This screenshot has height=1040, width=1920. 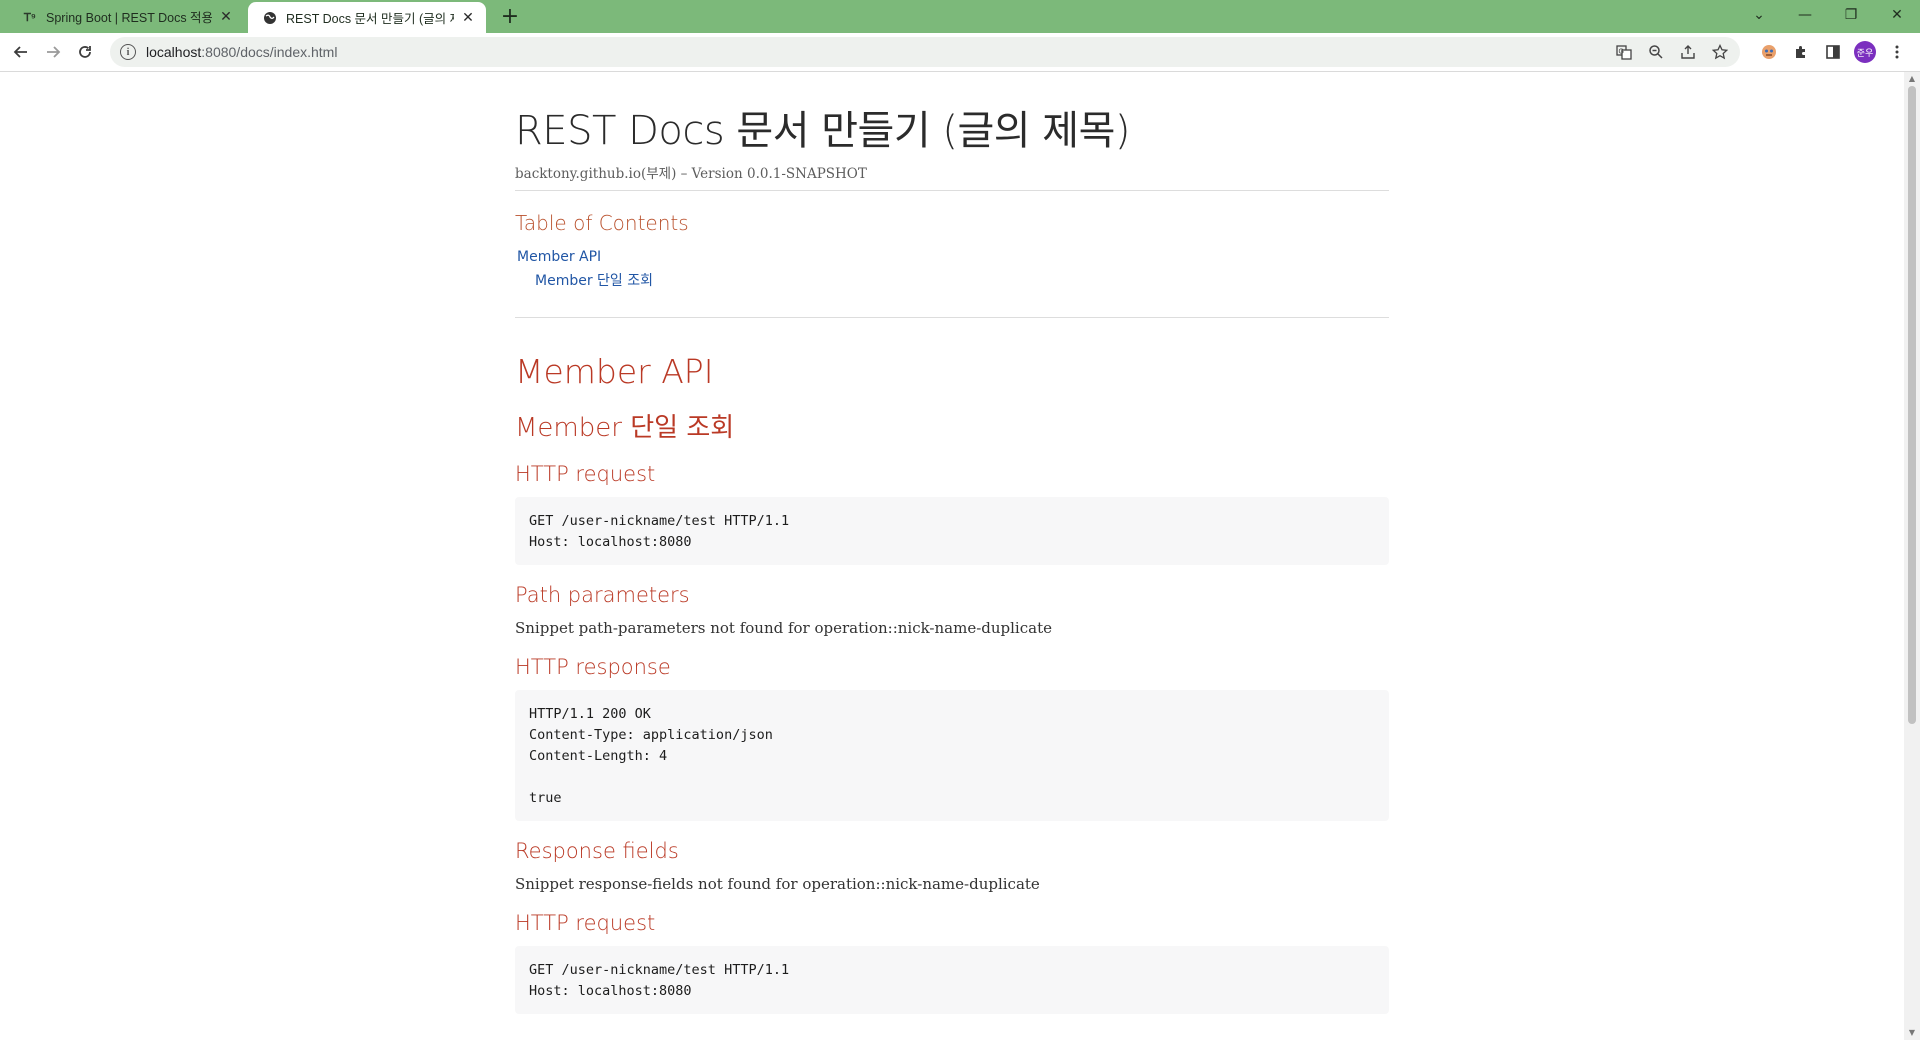 What do you see at coordinates (602, 223) in the screenshot?
I see `toc-title: Table of Contents` at bounding box center [602, 223].